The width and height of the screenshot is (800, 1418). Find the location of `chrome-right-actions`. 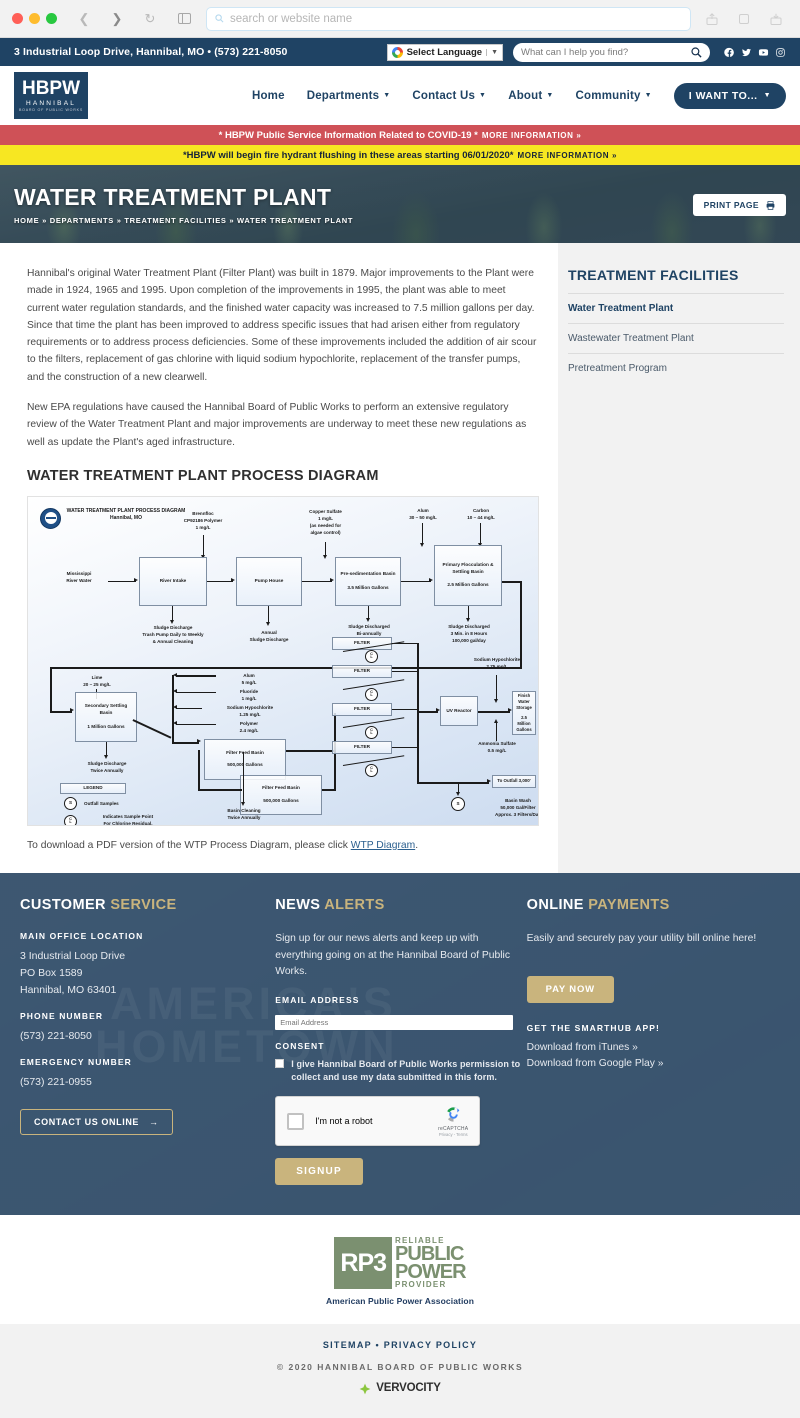

chrome-right-actions is located at coordinates (744, 19).